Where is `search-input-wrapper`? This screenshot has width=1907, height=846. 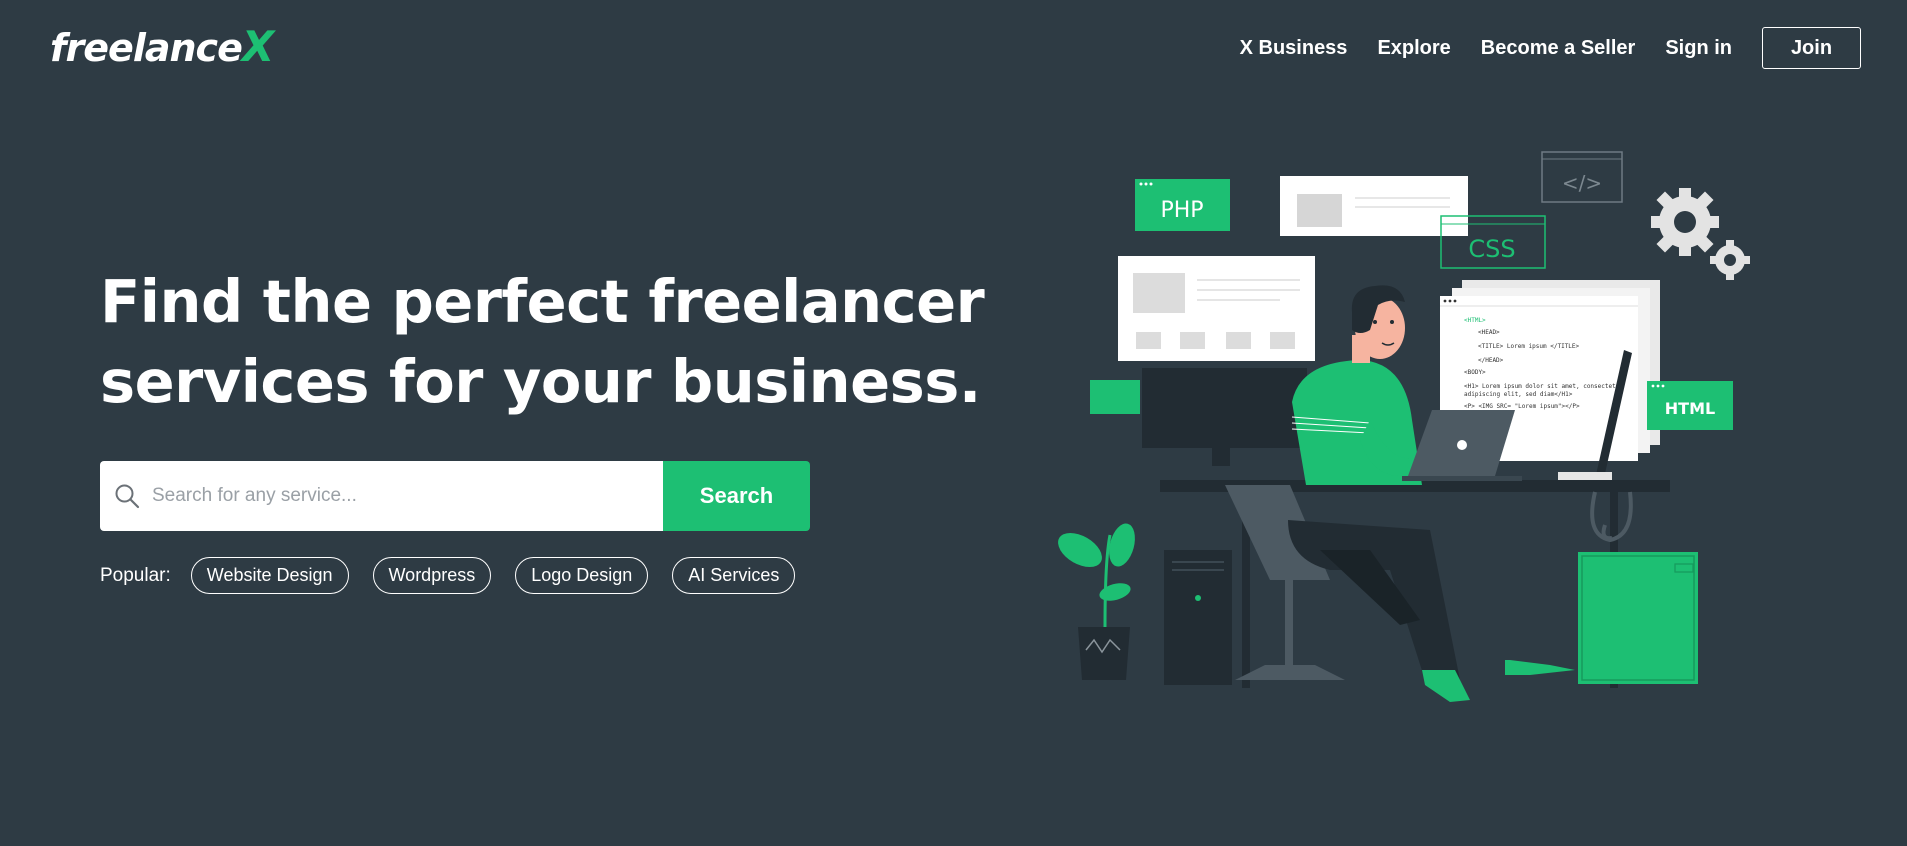
search-input-wrapper is located at coordinates (381, 496).